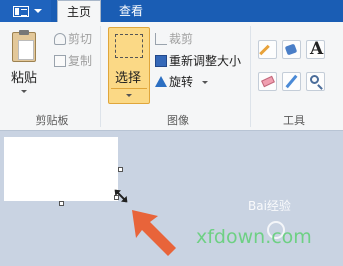  I want to click on tab-view: 查看, so click(131, 11).